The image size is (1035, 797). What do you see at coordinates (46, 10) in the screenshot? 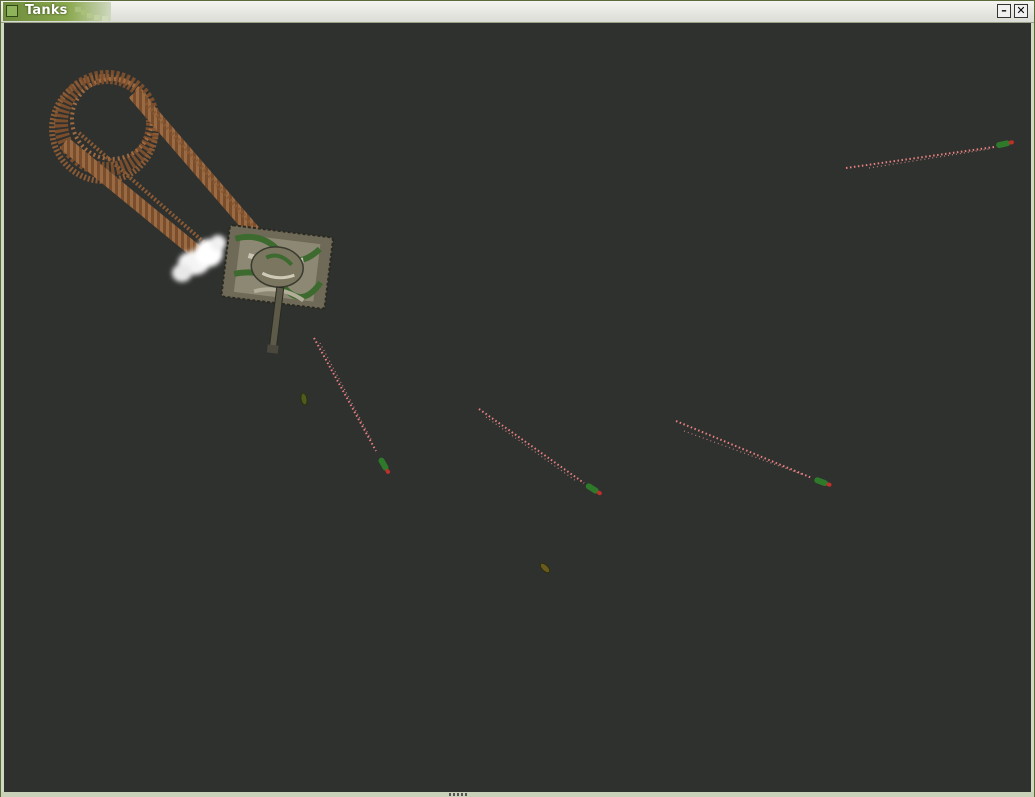
I see `window-title: Tanks` at bounding box center [46, 10].